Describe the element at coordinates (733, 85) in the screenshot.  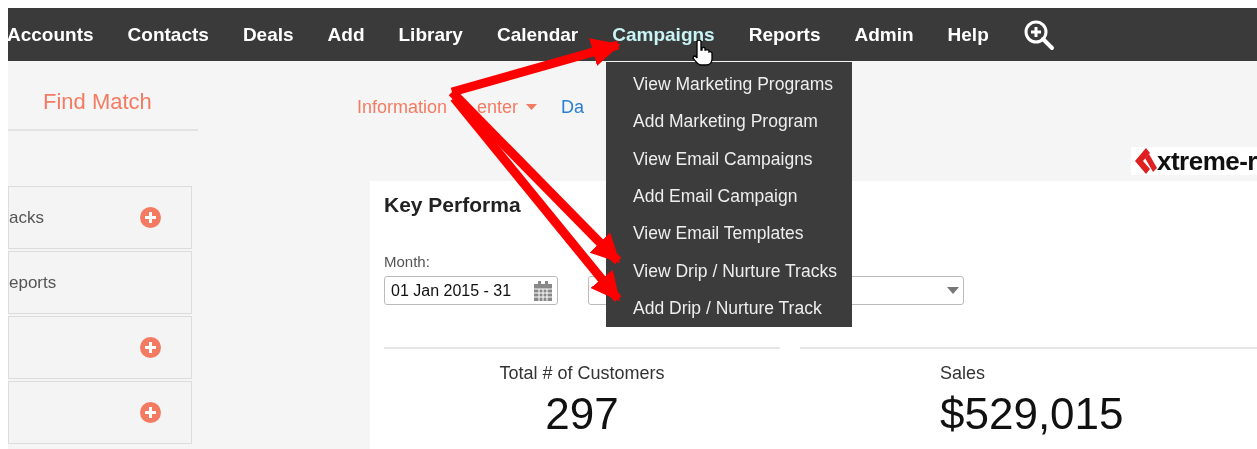
I see `menu-item: View Marketing Programs` at that location.